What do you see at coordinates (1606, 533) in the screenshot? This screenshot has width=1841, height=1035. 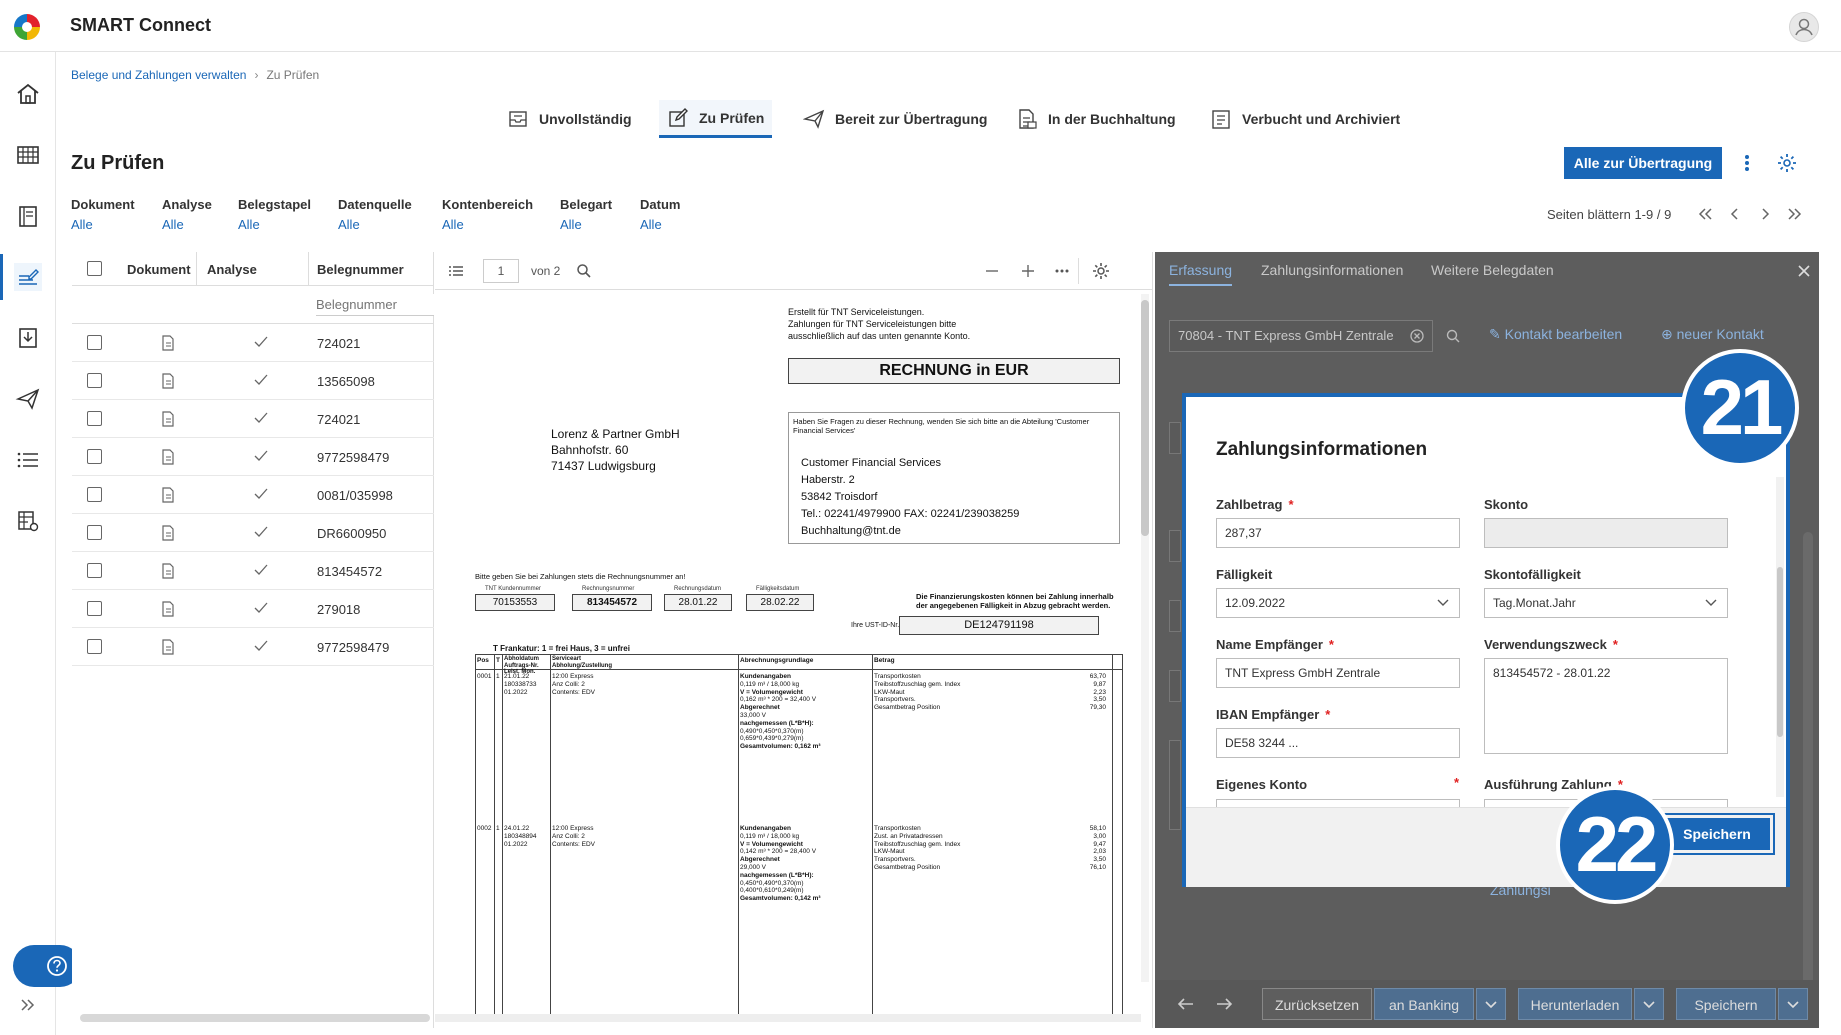 I see `skonto-input` at bounding box center [1606, 533].